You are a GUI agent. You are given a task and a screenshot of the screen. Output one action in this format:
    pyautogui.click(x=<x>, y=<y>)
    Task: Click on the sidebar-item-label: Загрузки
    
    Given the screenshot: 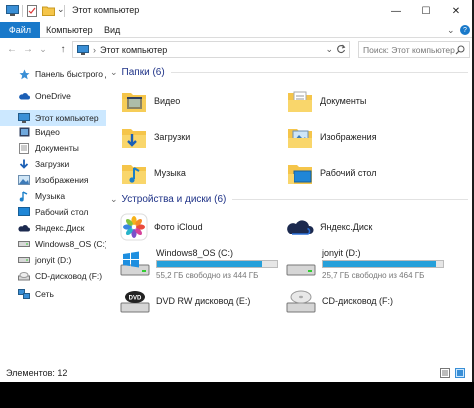 What is the action you would take?
    pyautogui.click(x=52, y=164)
    